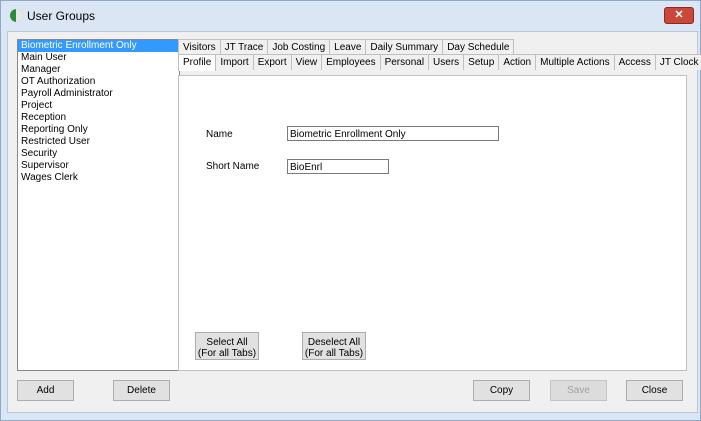 The height and width of the screenshot is (421, 701). Describe the element at coordinates (98, 106) in the screenshot. I see `group-item: Project` at that location.